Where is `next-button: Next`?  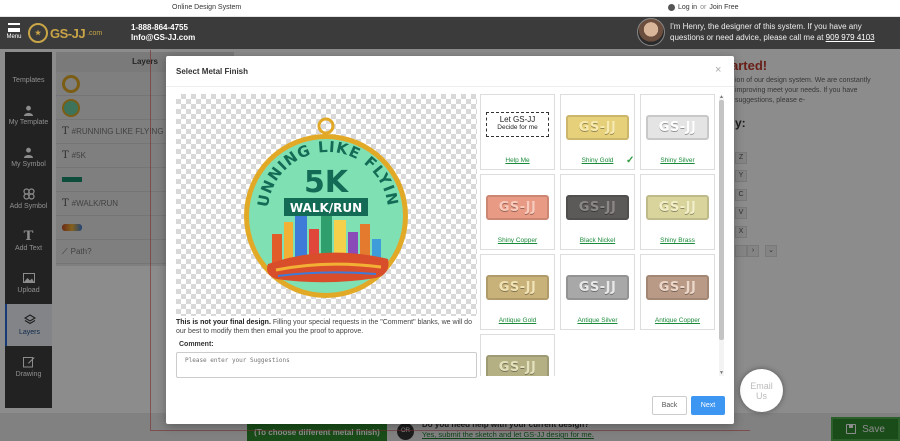
next-button: Next is located at coordinates (708, 405).